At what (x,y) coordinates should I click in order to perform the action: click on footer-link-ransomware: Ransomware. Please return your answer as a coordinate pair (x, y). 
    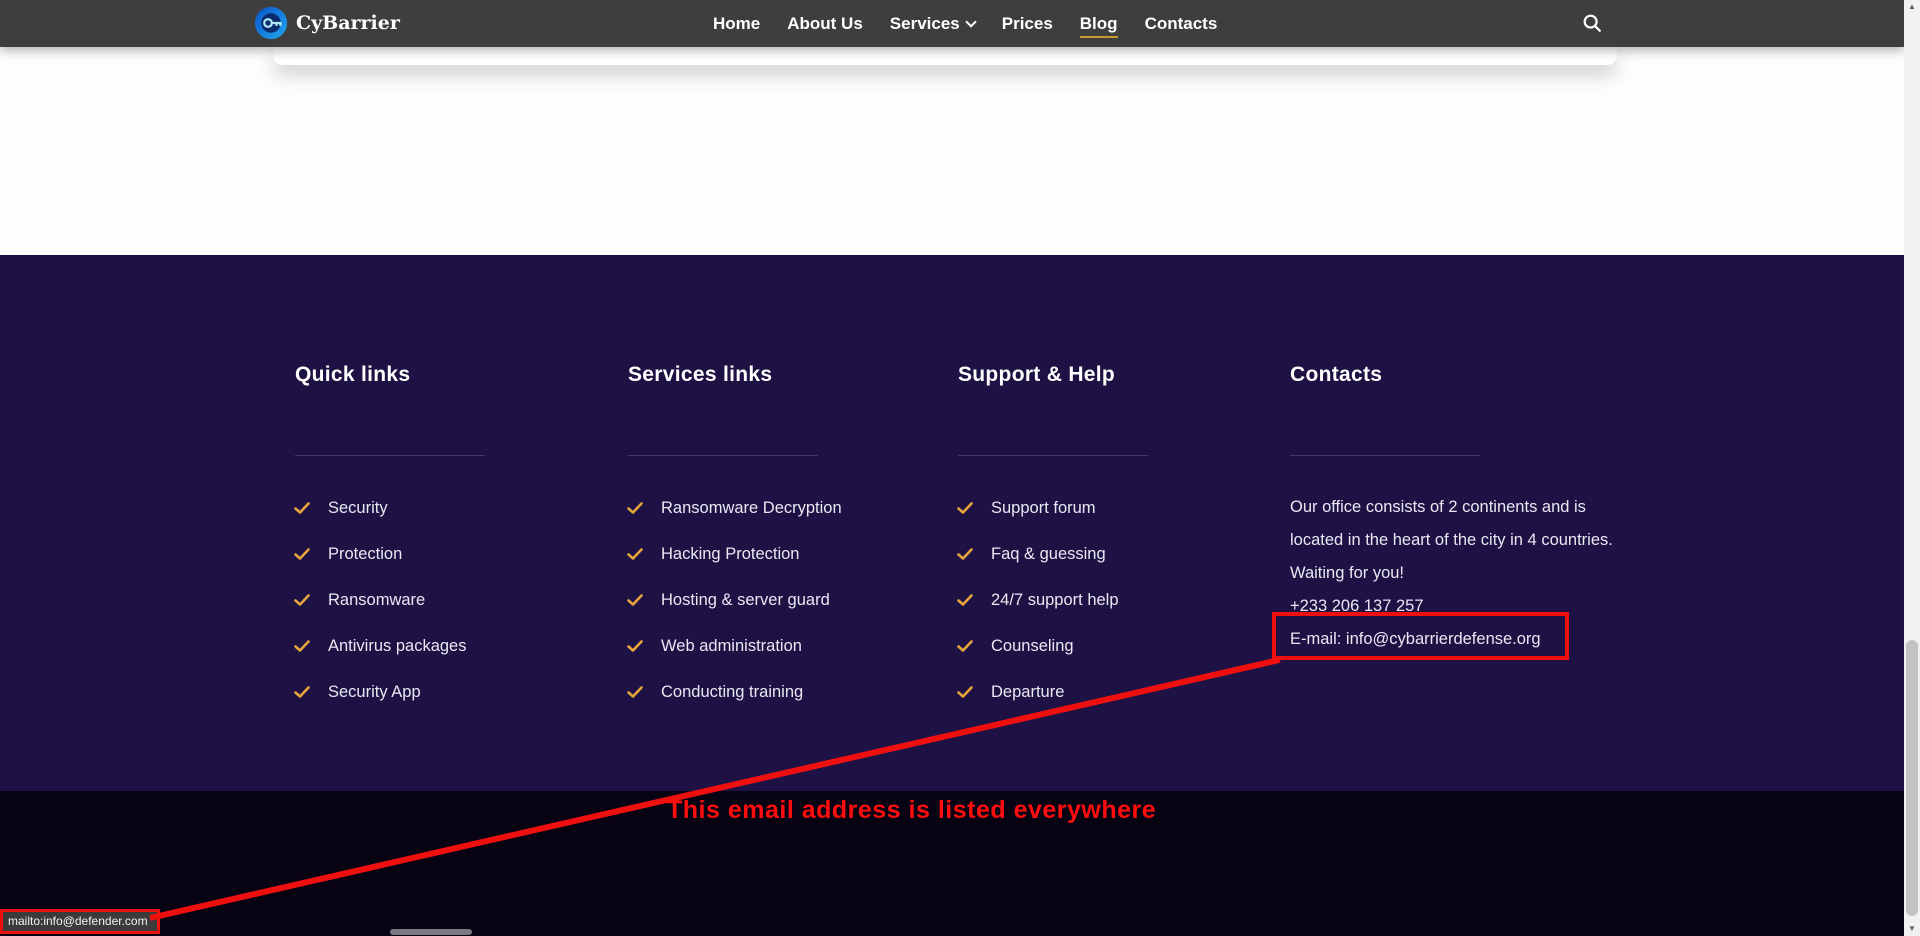
    Looking at the image, I should click on (380, 600).